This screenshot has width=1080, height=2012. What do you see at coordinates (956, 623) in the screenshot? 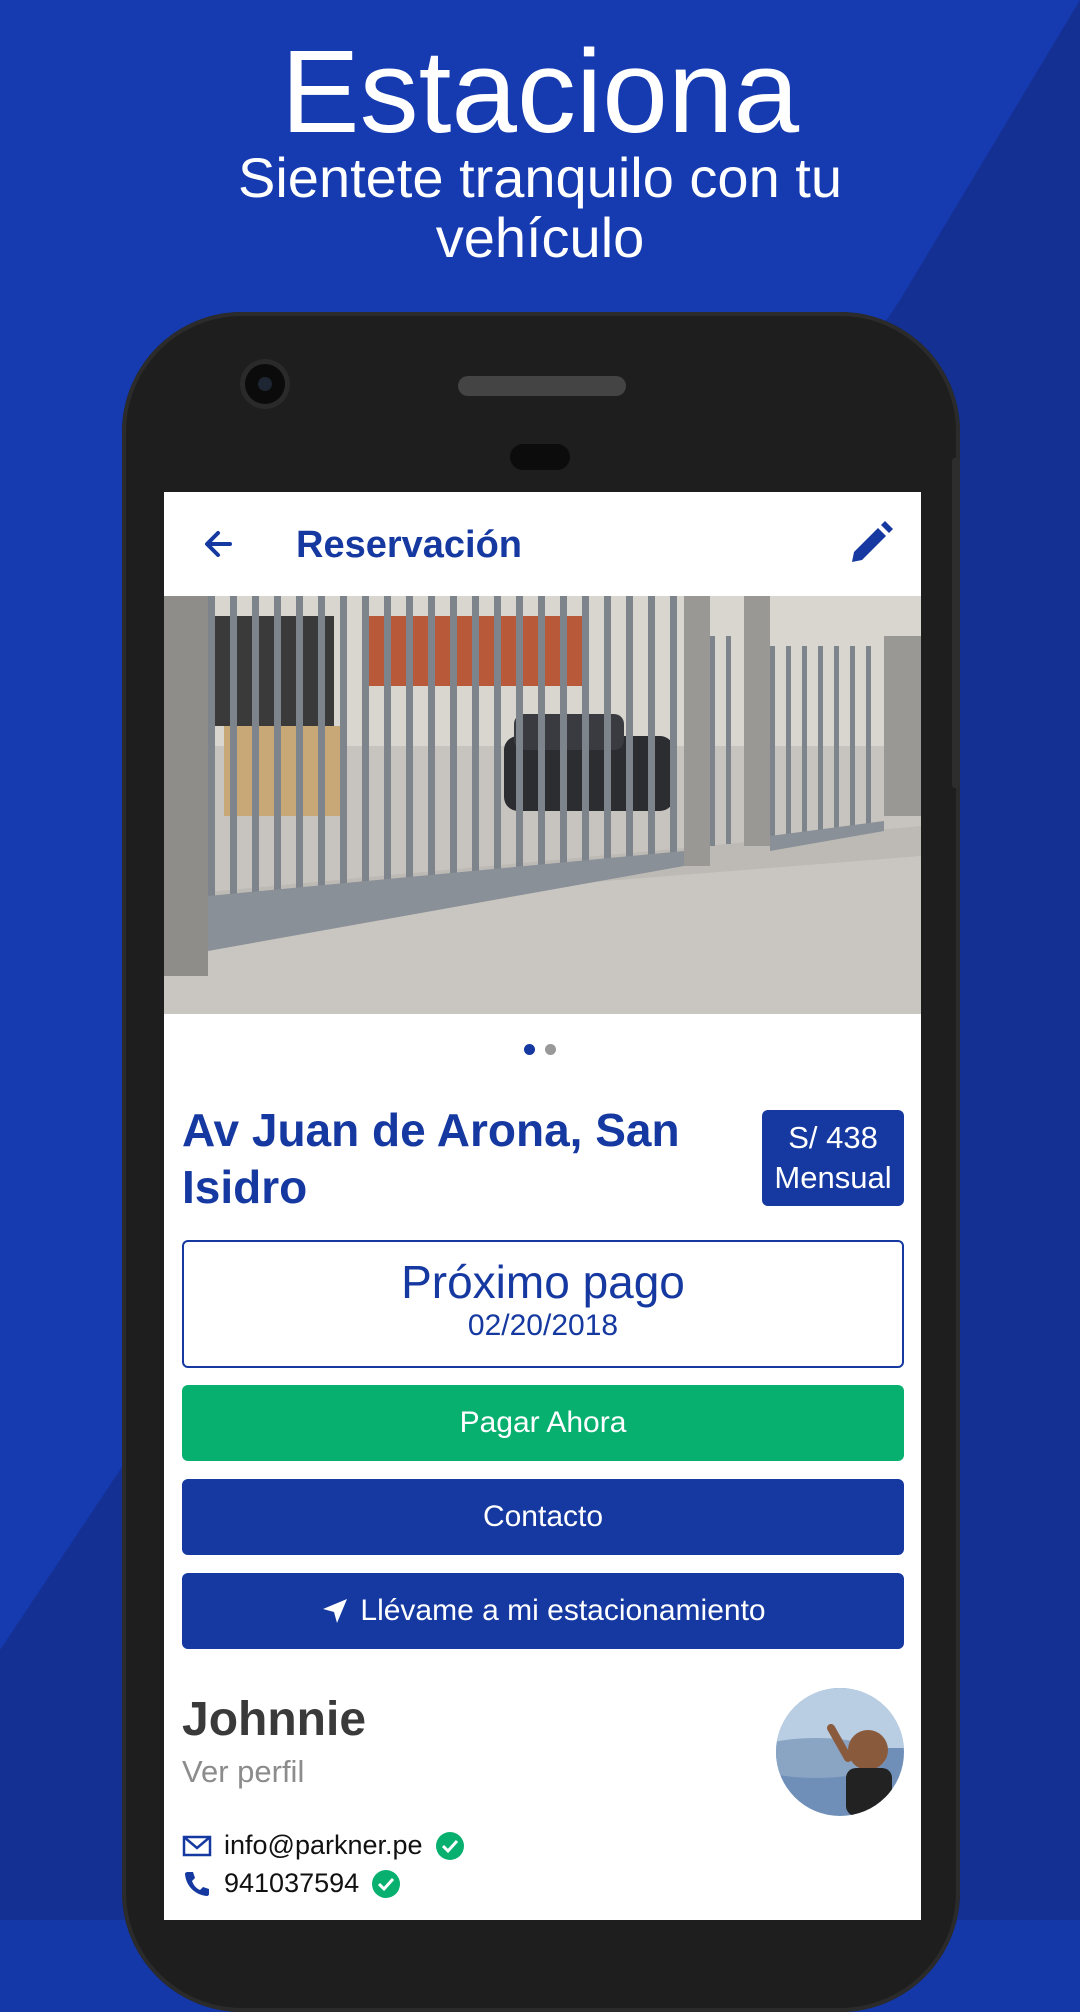
I see `phone-side-button` at bounding box center [956, 623].